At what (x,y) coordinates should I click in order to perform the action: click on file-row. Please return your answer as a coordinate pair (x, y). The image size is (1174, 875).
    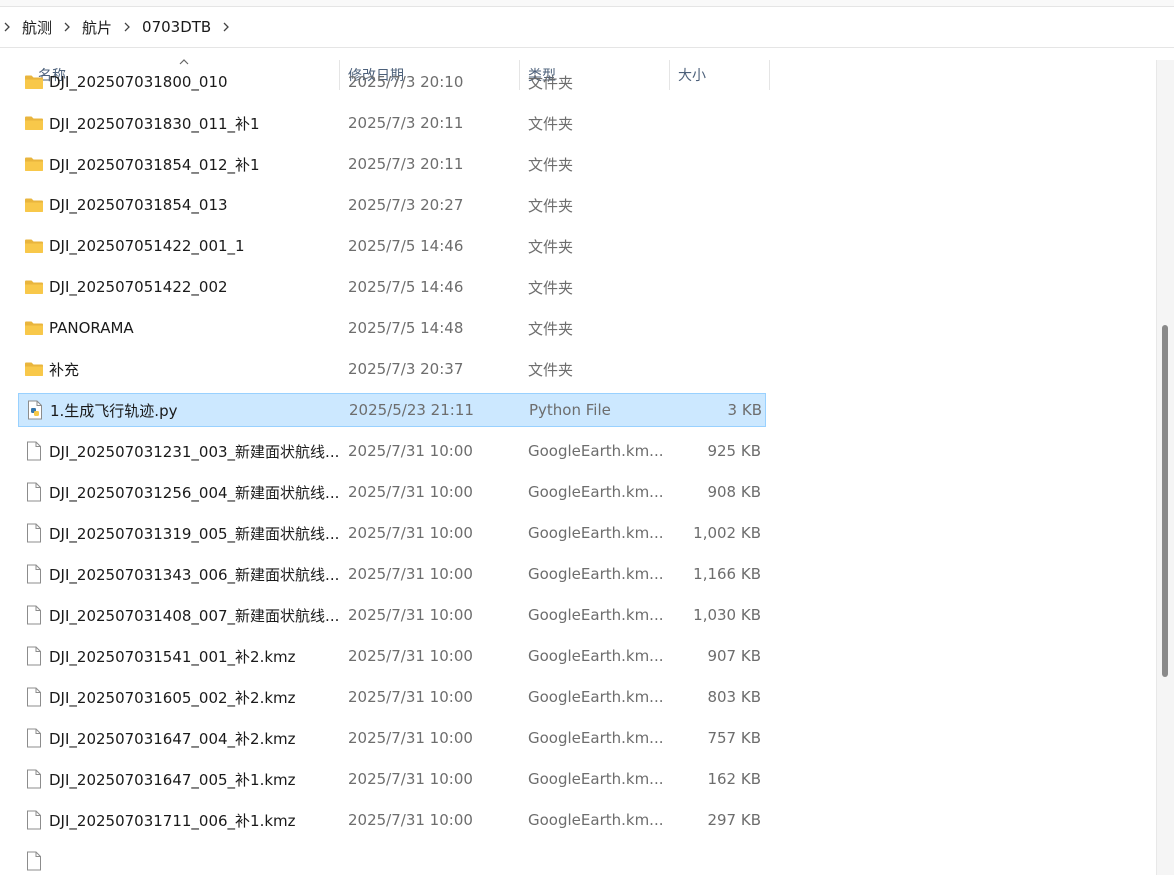
    Looking at the image, I should click on (392, 859).